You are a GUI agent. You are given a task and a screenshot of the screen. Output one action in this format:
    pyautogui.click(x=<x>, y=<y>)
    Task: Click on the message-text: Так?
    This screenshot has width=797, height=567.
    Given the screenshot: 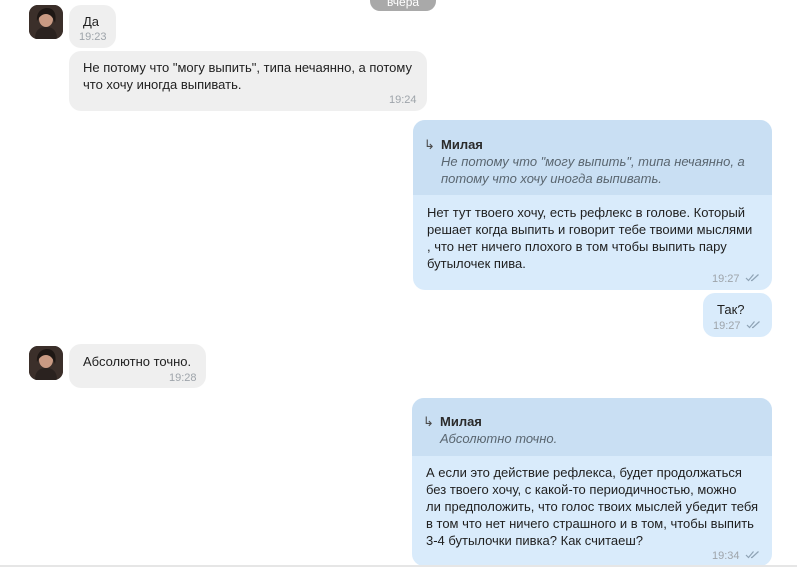 What is the action you would take?
    pyautogui.click(x=731, y=309)
    